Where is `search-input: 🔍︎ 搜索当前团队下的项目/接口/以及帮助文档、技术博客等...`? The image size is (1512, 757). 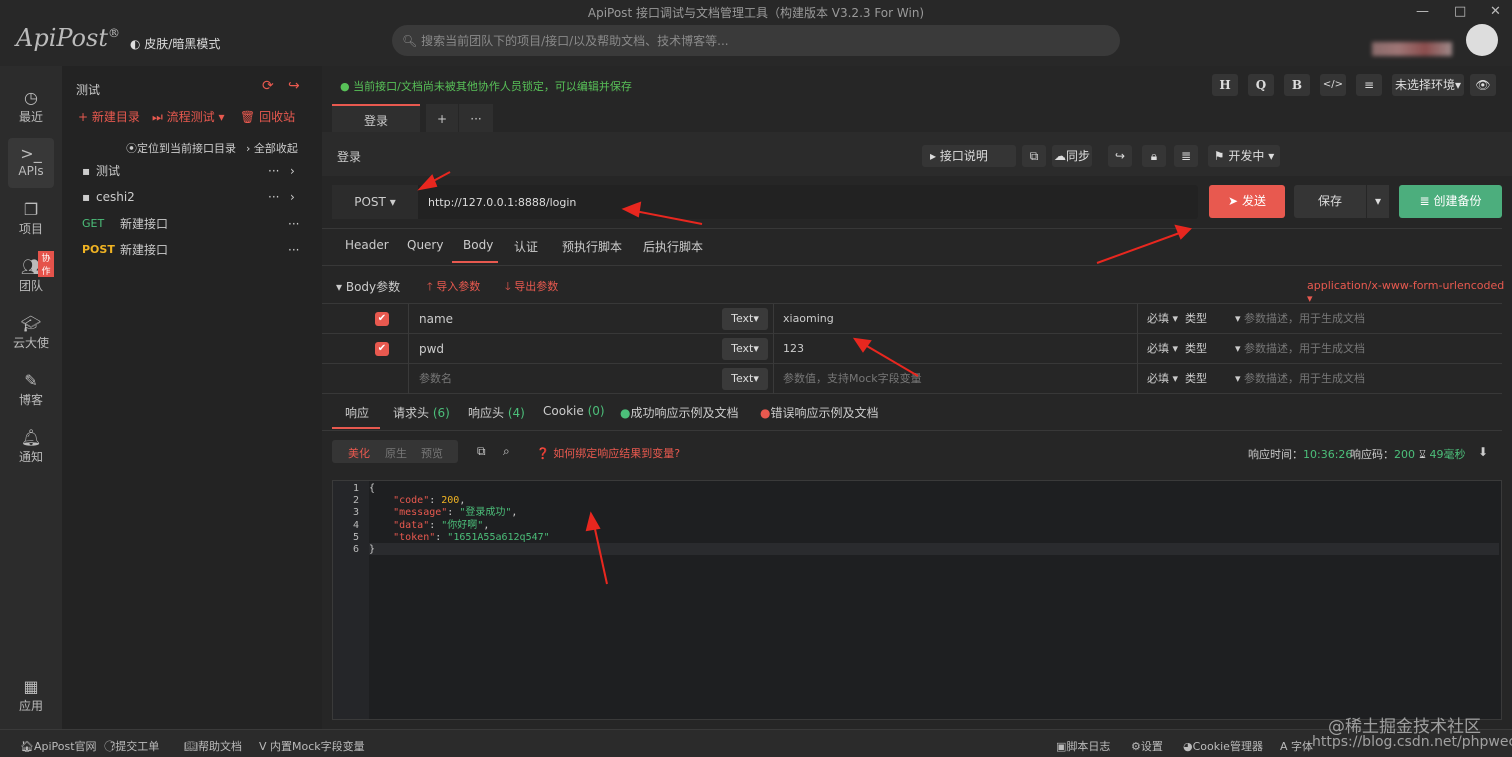 search-input: 🔍︎ 搜索当前团队下的项目/接口/以及帮助文档、技术博客等... is located at coordinates (756, 40).